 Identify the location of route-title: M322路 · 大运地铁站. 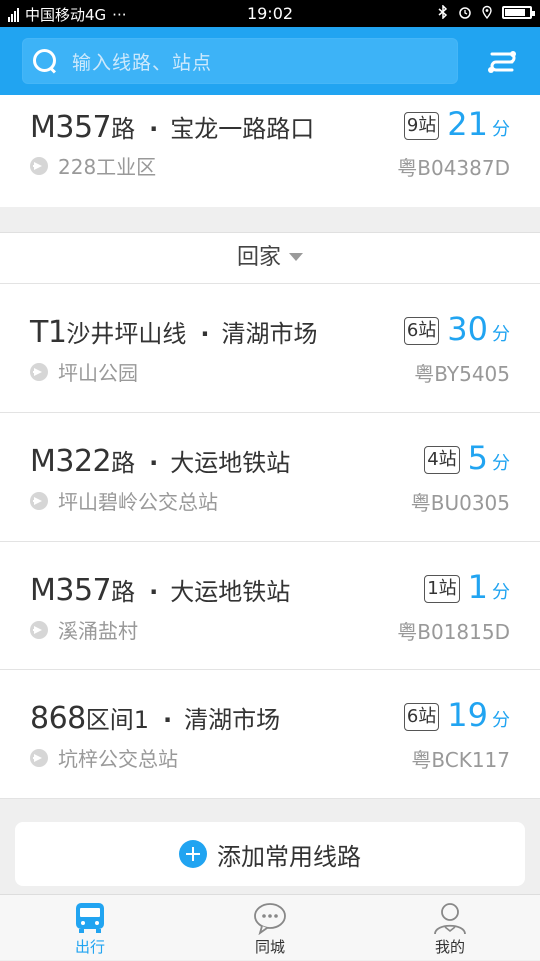
(160, 461).